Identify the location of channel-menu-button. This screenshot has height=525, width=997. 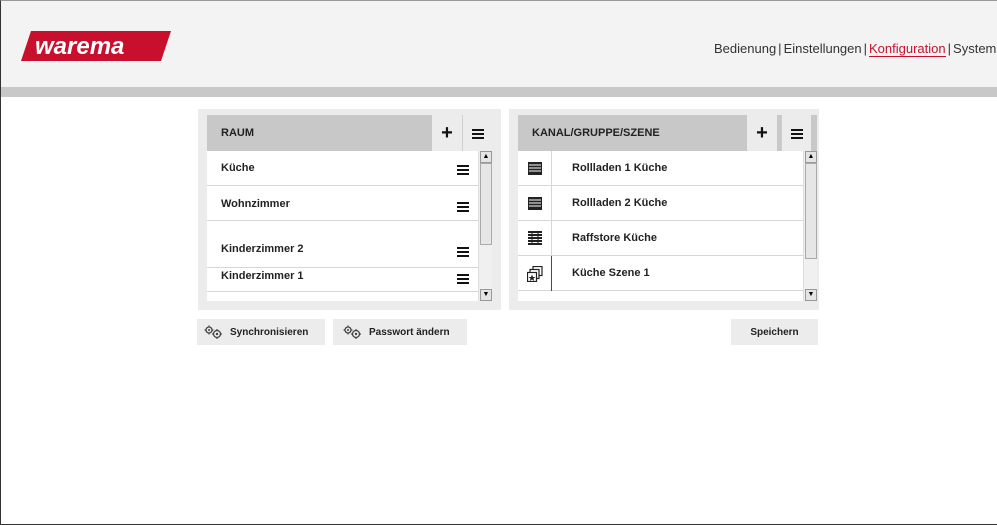
(796, 133).